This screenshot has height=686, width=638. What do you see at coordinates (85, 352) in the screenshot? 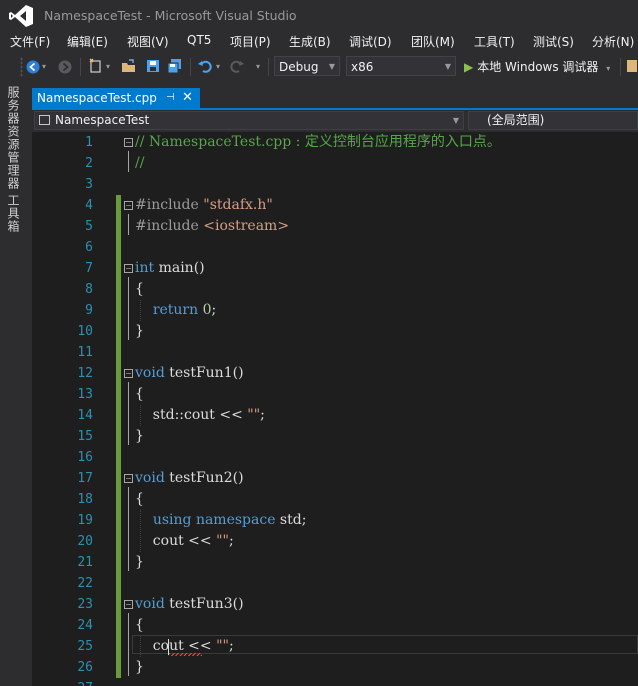
I see `line-number: 11` at bounding box center [85, 352].